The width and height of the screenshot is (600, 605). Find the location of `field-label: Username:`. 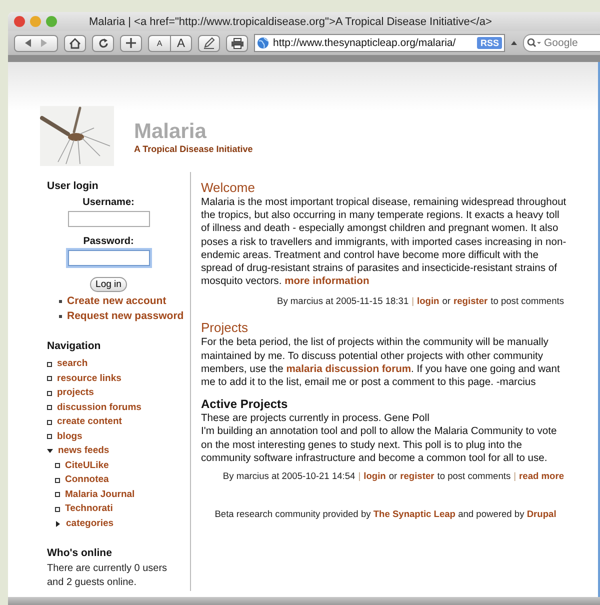

field-label: Username: is located at coordinates (108, 202).